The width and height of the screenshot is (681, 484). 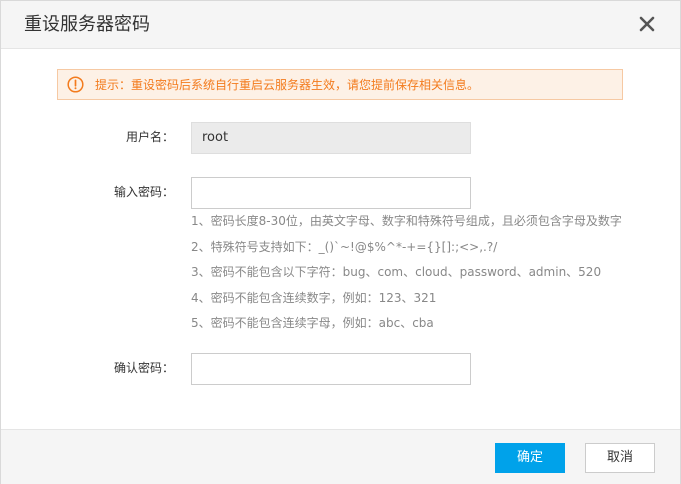 I want to click on close-button, so click(x=647, y=24).